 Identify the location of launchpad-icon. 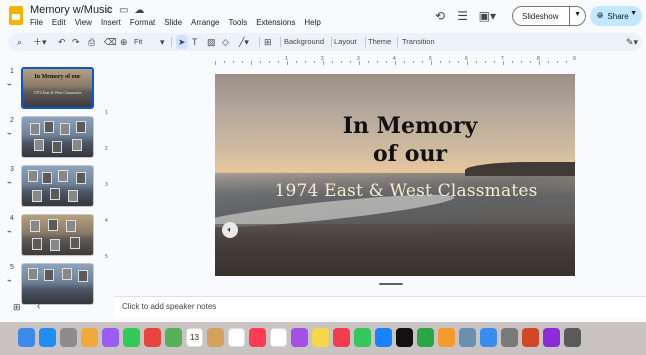
(68, 337).